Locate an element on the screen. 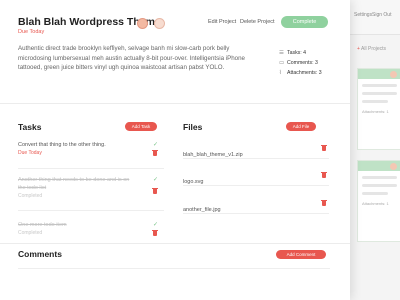 The height and width of the screenshot is (300, 400). edit-project-link: Edit Project is located at coordinates (222, 22).